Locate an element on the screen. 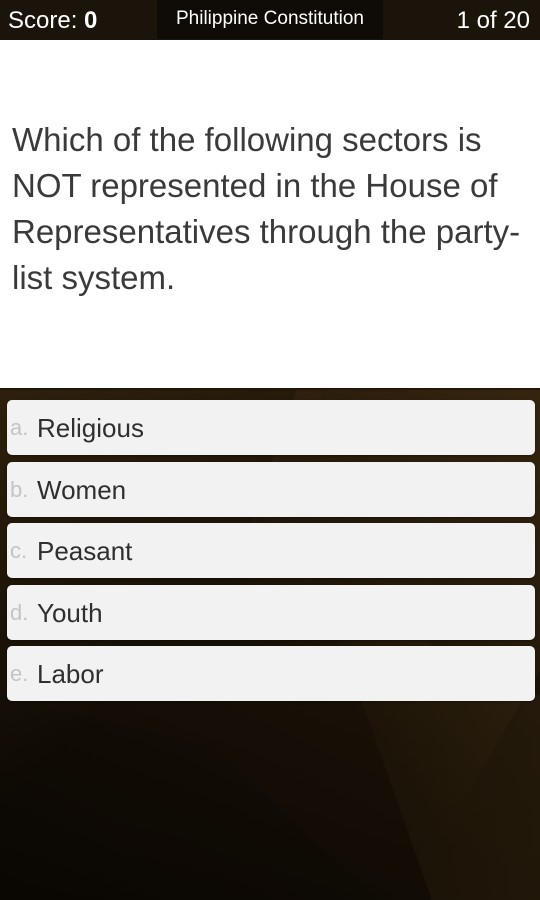 The width and height of the screenshot is (540, 900). option-letter: d. is located at coordinates (19, 612).